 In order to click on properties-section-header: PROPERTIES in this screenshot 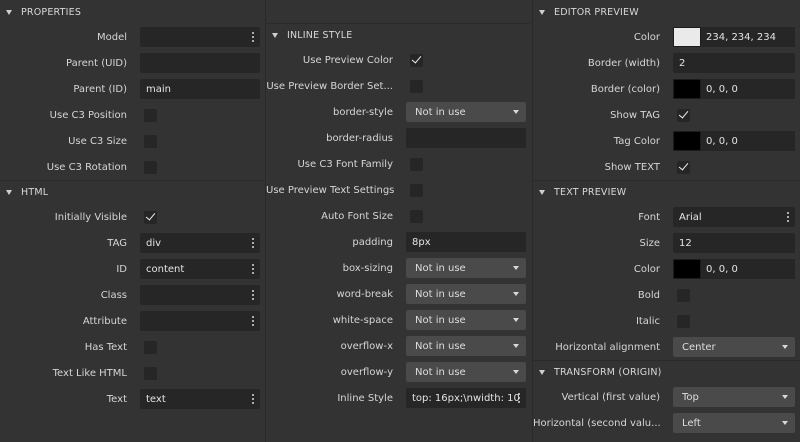, I will do `click(132, 12)`.